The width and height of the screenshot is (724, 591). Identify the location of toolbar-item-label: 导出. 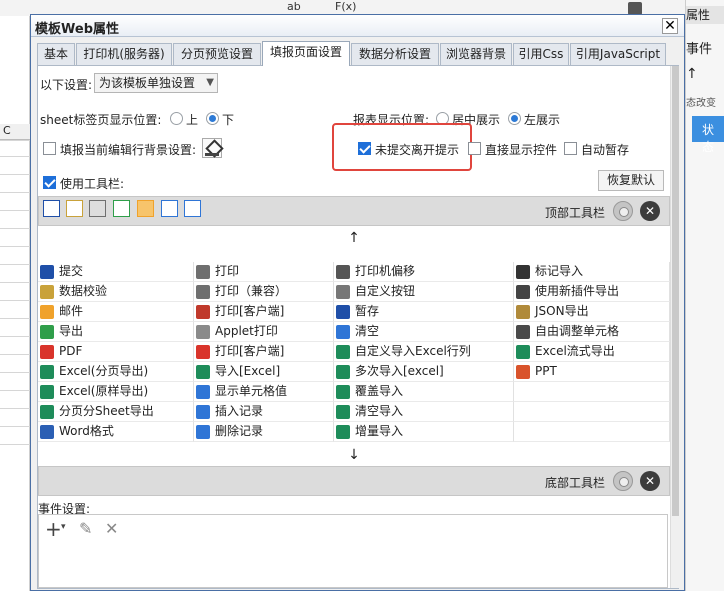
(71, 331).